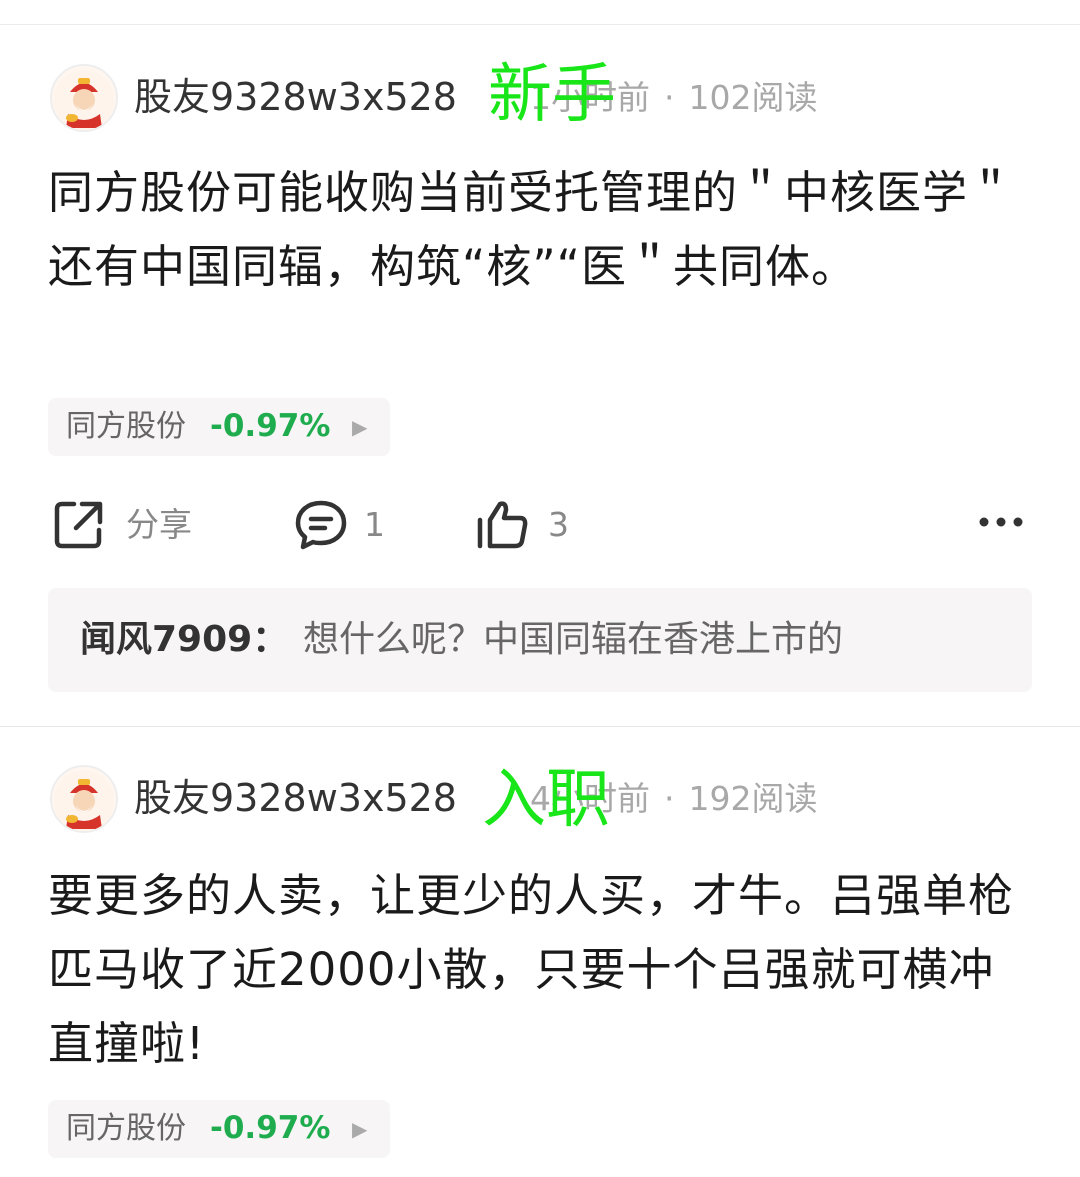  I want to click on read-count: 102阅读, so click(753, 97).